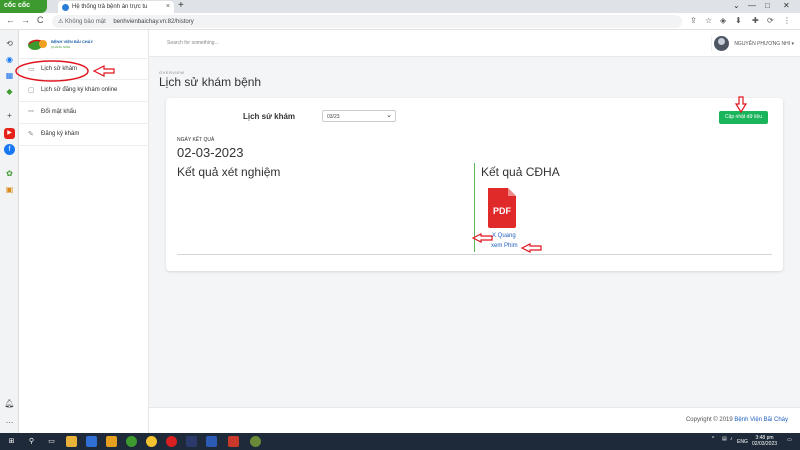 This screenshot has height=450, width=800. I want to click on taskbar-clock: 3:48 pm 02/03/2023, so click(764, 441).